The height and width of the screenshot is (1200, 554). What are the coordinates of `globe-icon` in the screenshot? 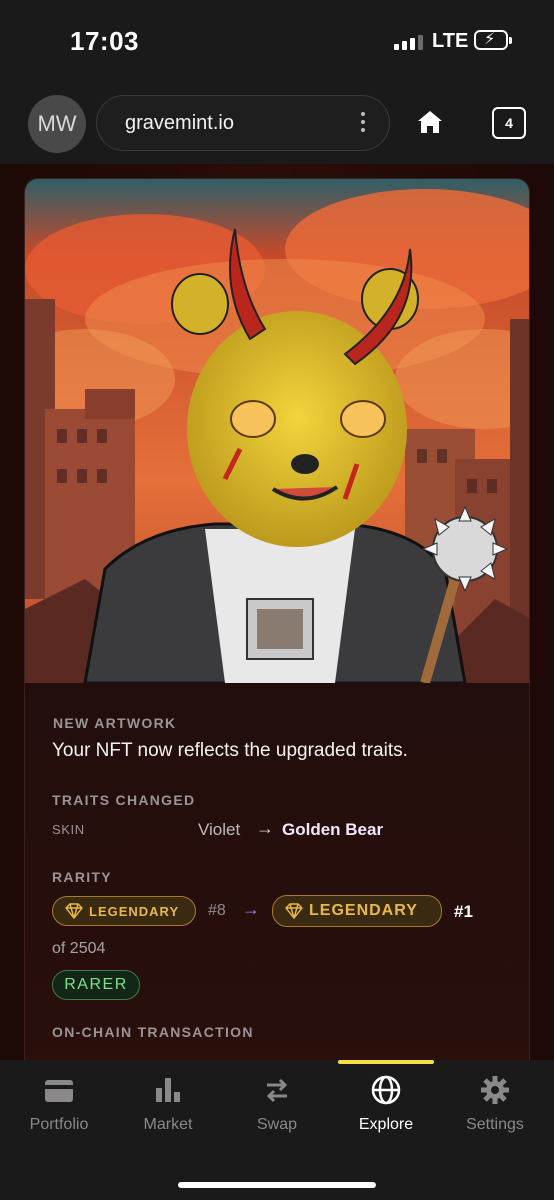 It's located at (386, 1090).